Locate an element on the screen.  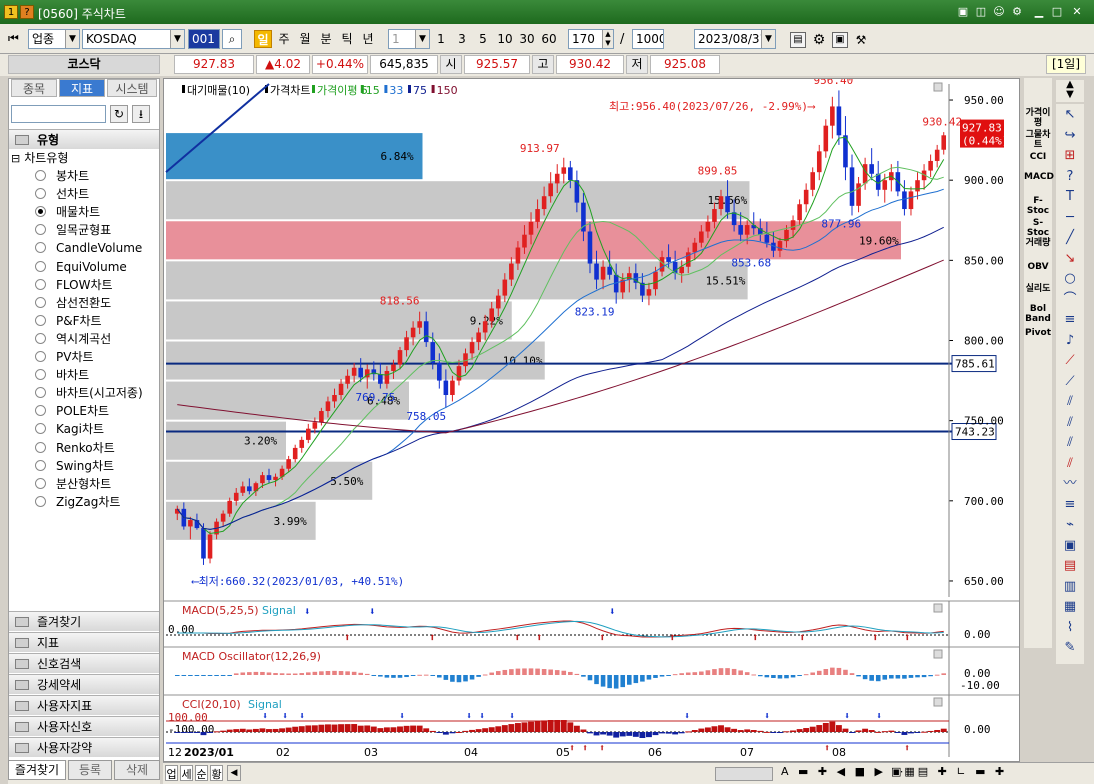
indicator-button-10: Pivot is located at coordinates (1038, 333).